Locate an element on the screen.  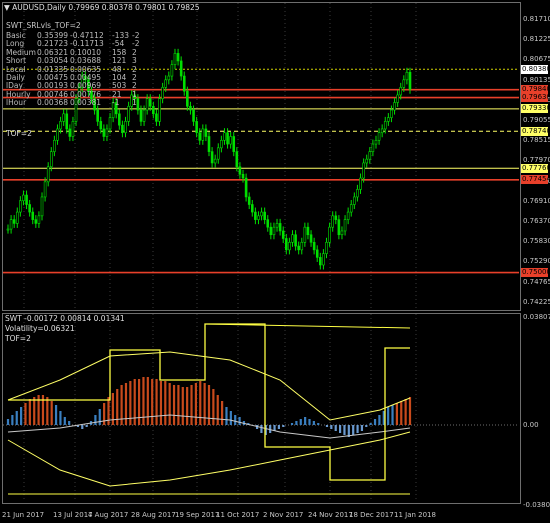
time-tick-label: 28 Aug 2017 is located at coordinates (153, 515).